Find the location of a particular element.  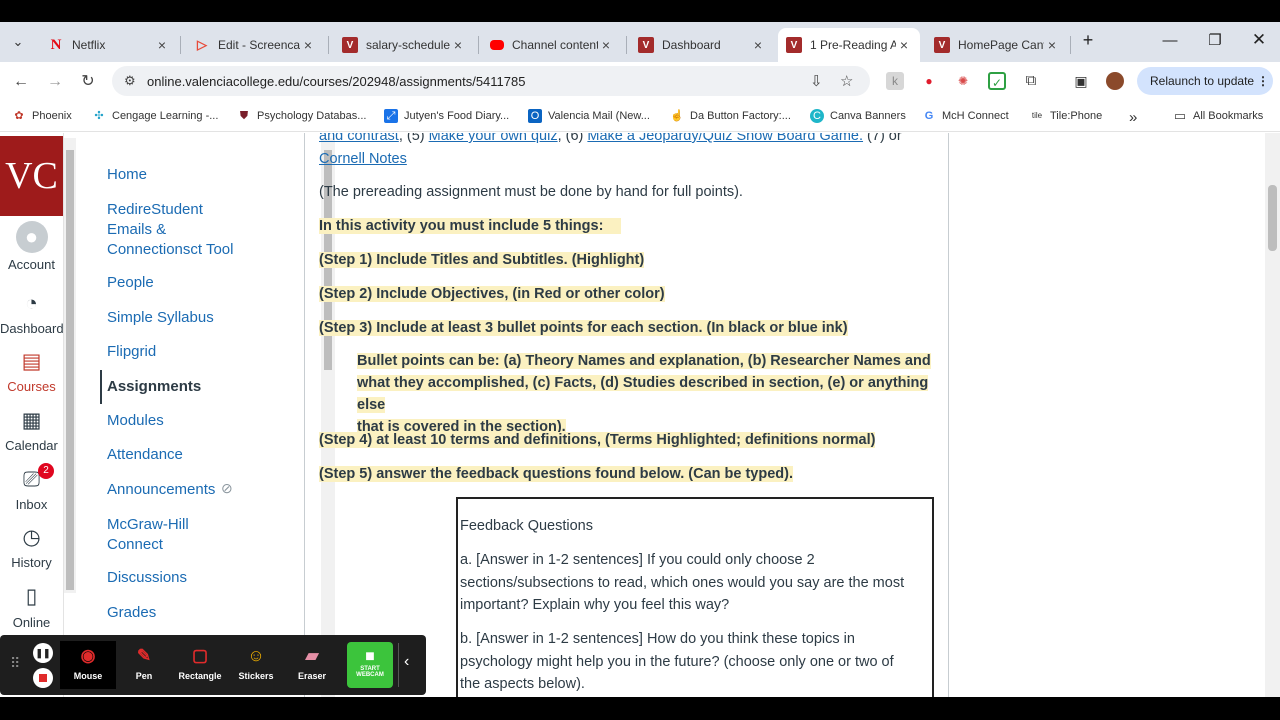

course-nav-home: Home is located at coordinates (177, 175).